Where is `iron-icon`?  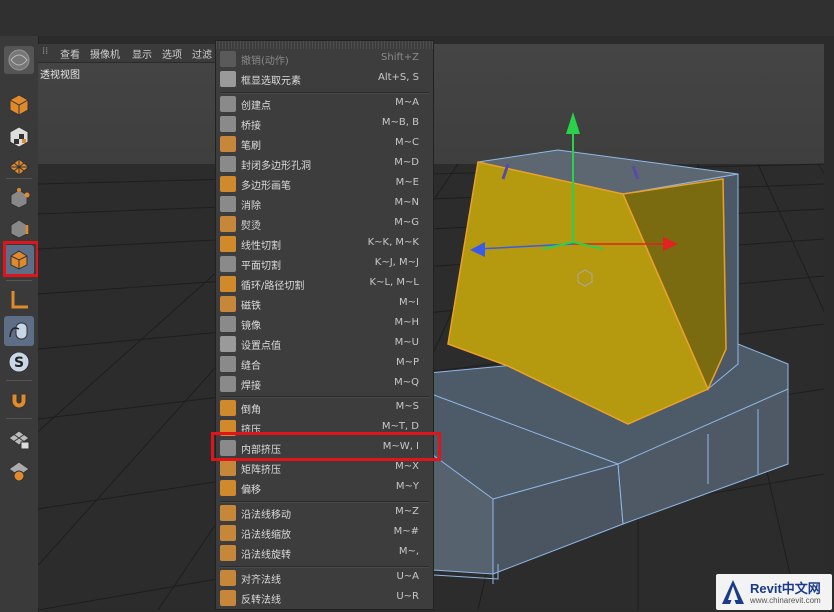 iron-icon is located at coordinates (228, 224).